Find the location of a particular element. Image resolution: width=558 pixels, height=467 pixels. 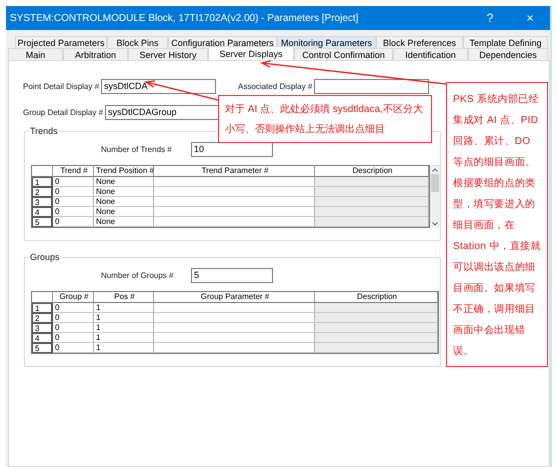

tab: Server History is located at coordinates (168, 54).